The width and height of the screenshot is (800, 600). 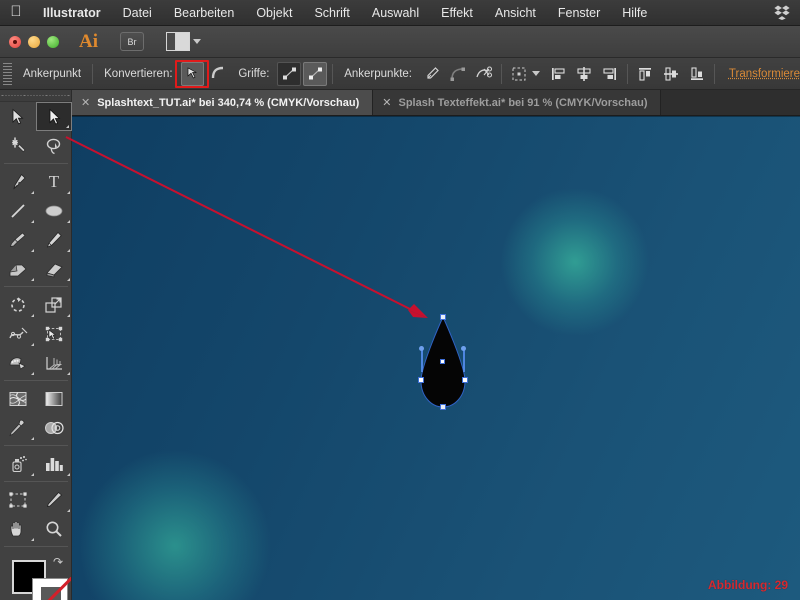 I want to click on menu-item-hilfe: Hilfe, so click(x=634, y=13).